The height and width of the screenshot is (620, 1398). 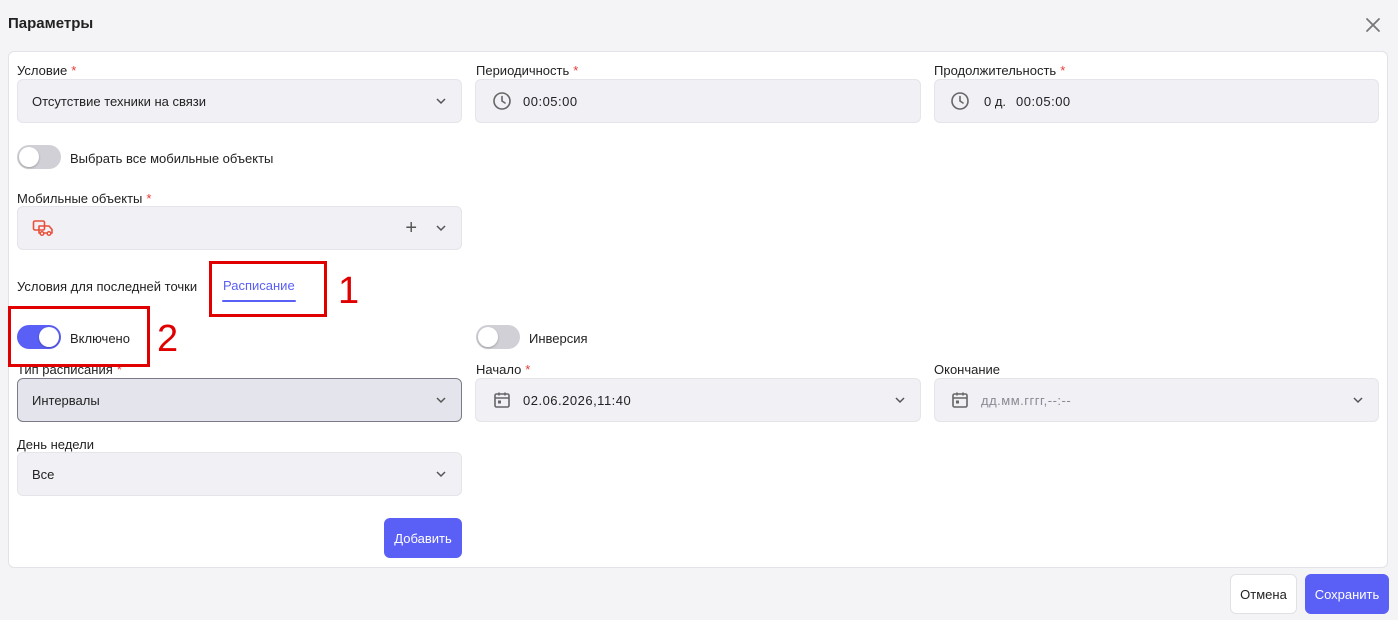 What do you see at coordinates (349, 291) in the screenshot?
I see `annotation-number-1: 1` at bounding box center [349, 291].